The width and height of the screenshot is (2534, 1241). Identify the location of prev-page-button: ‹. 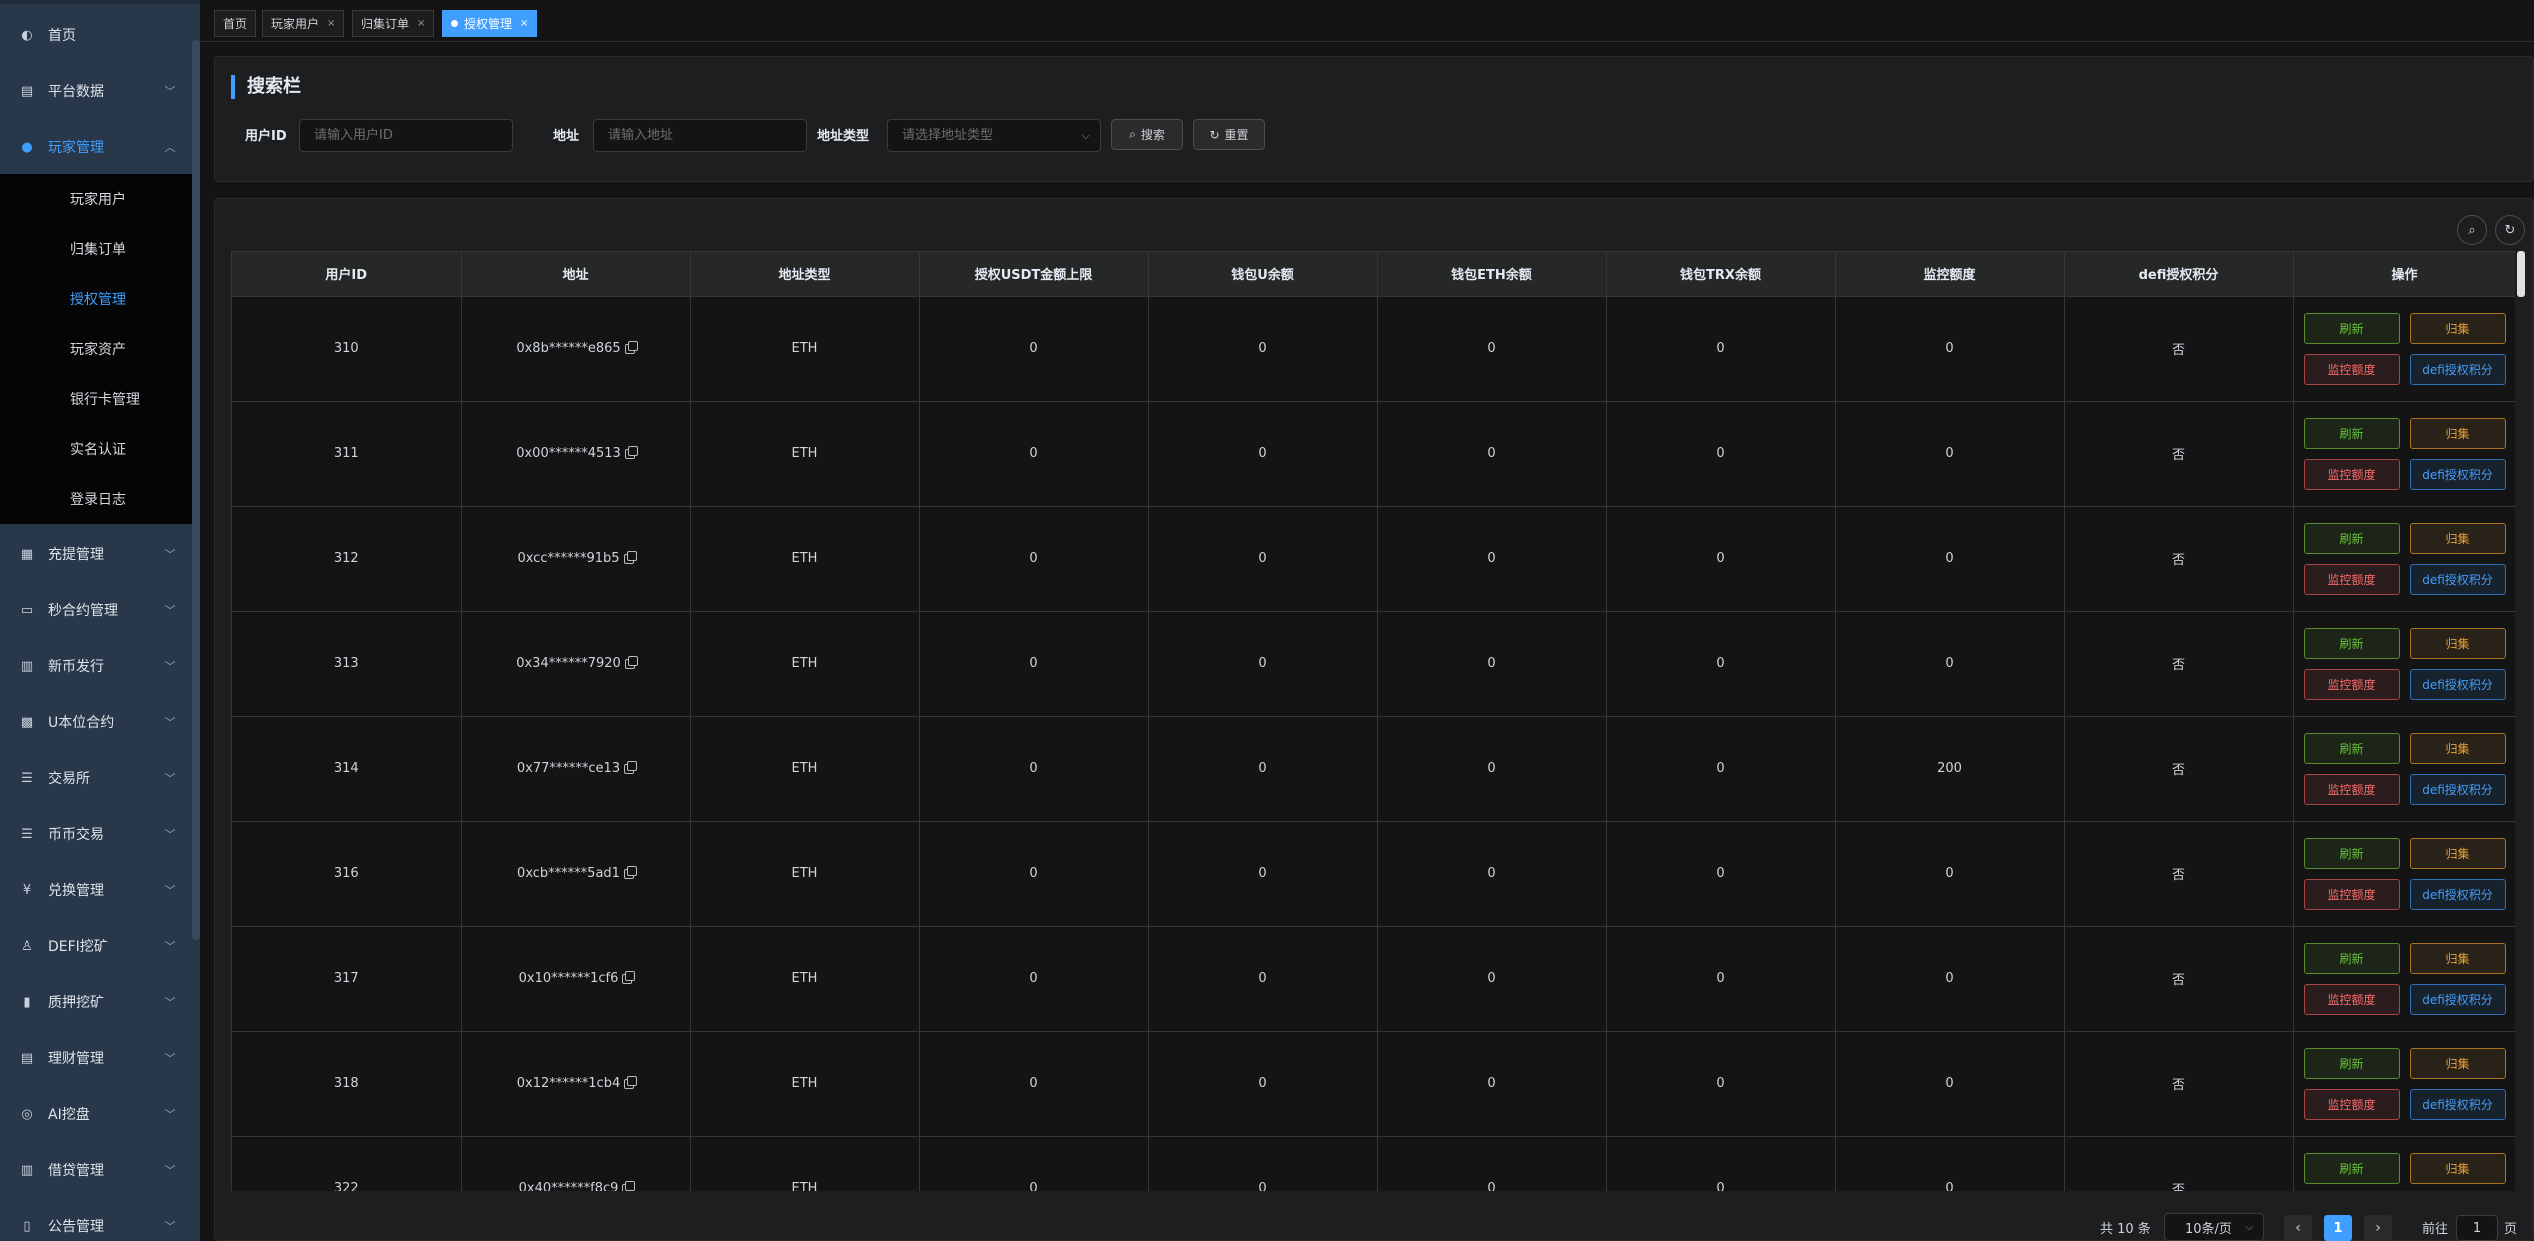
(2298, 1228).